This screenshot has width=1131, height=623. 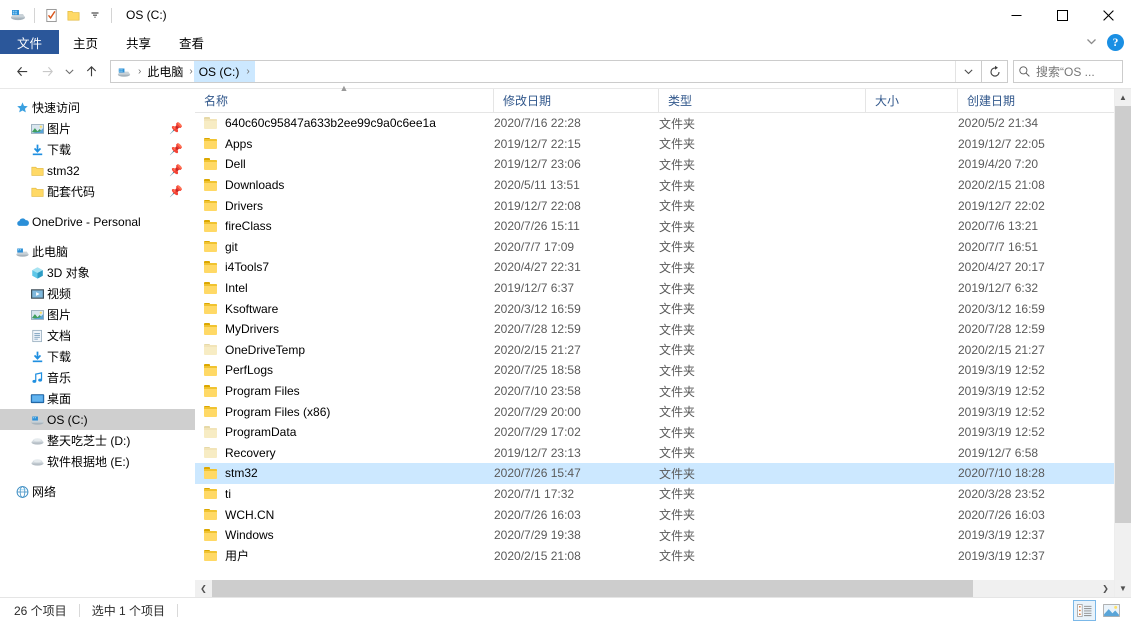 What do you see at coordinates (1111, 610) in the screenshot?
I see `large-icons-view-button` at bounding box center [1111, 610].